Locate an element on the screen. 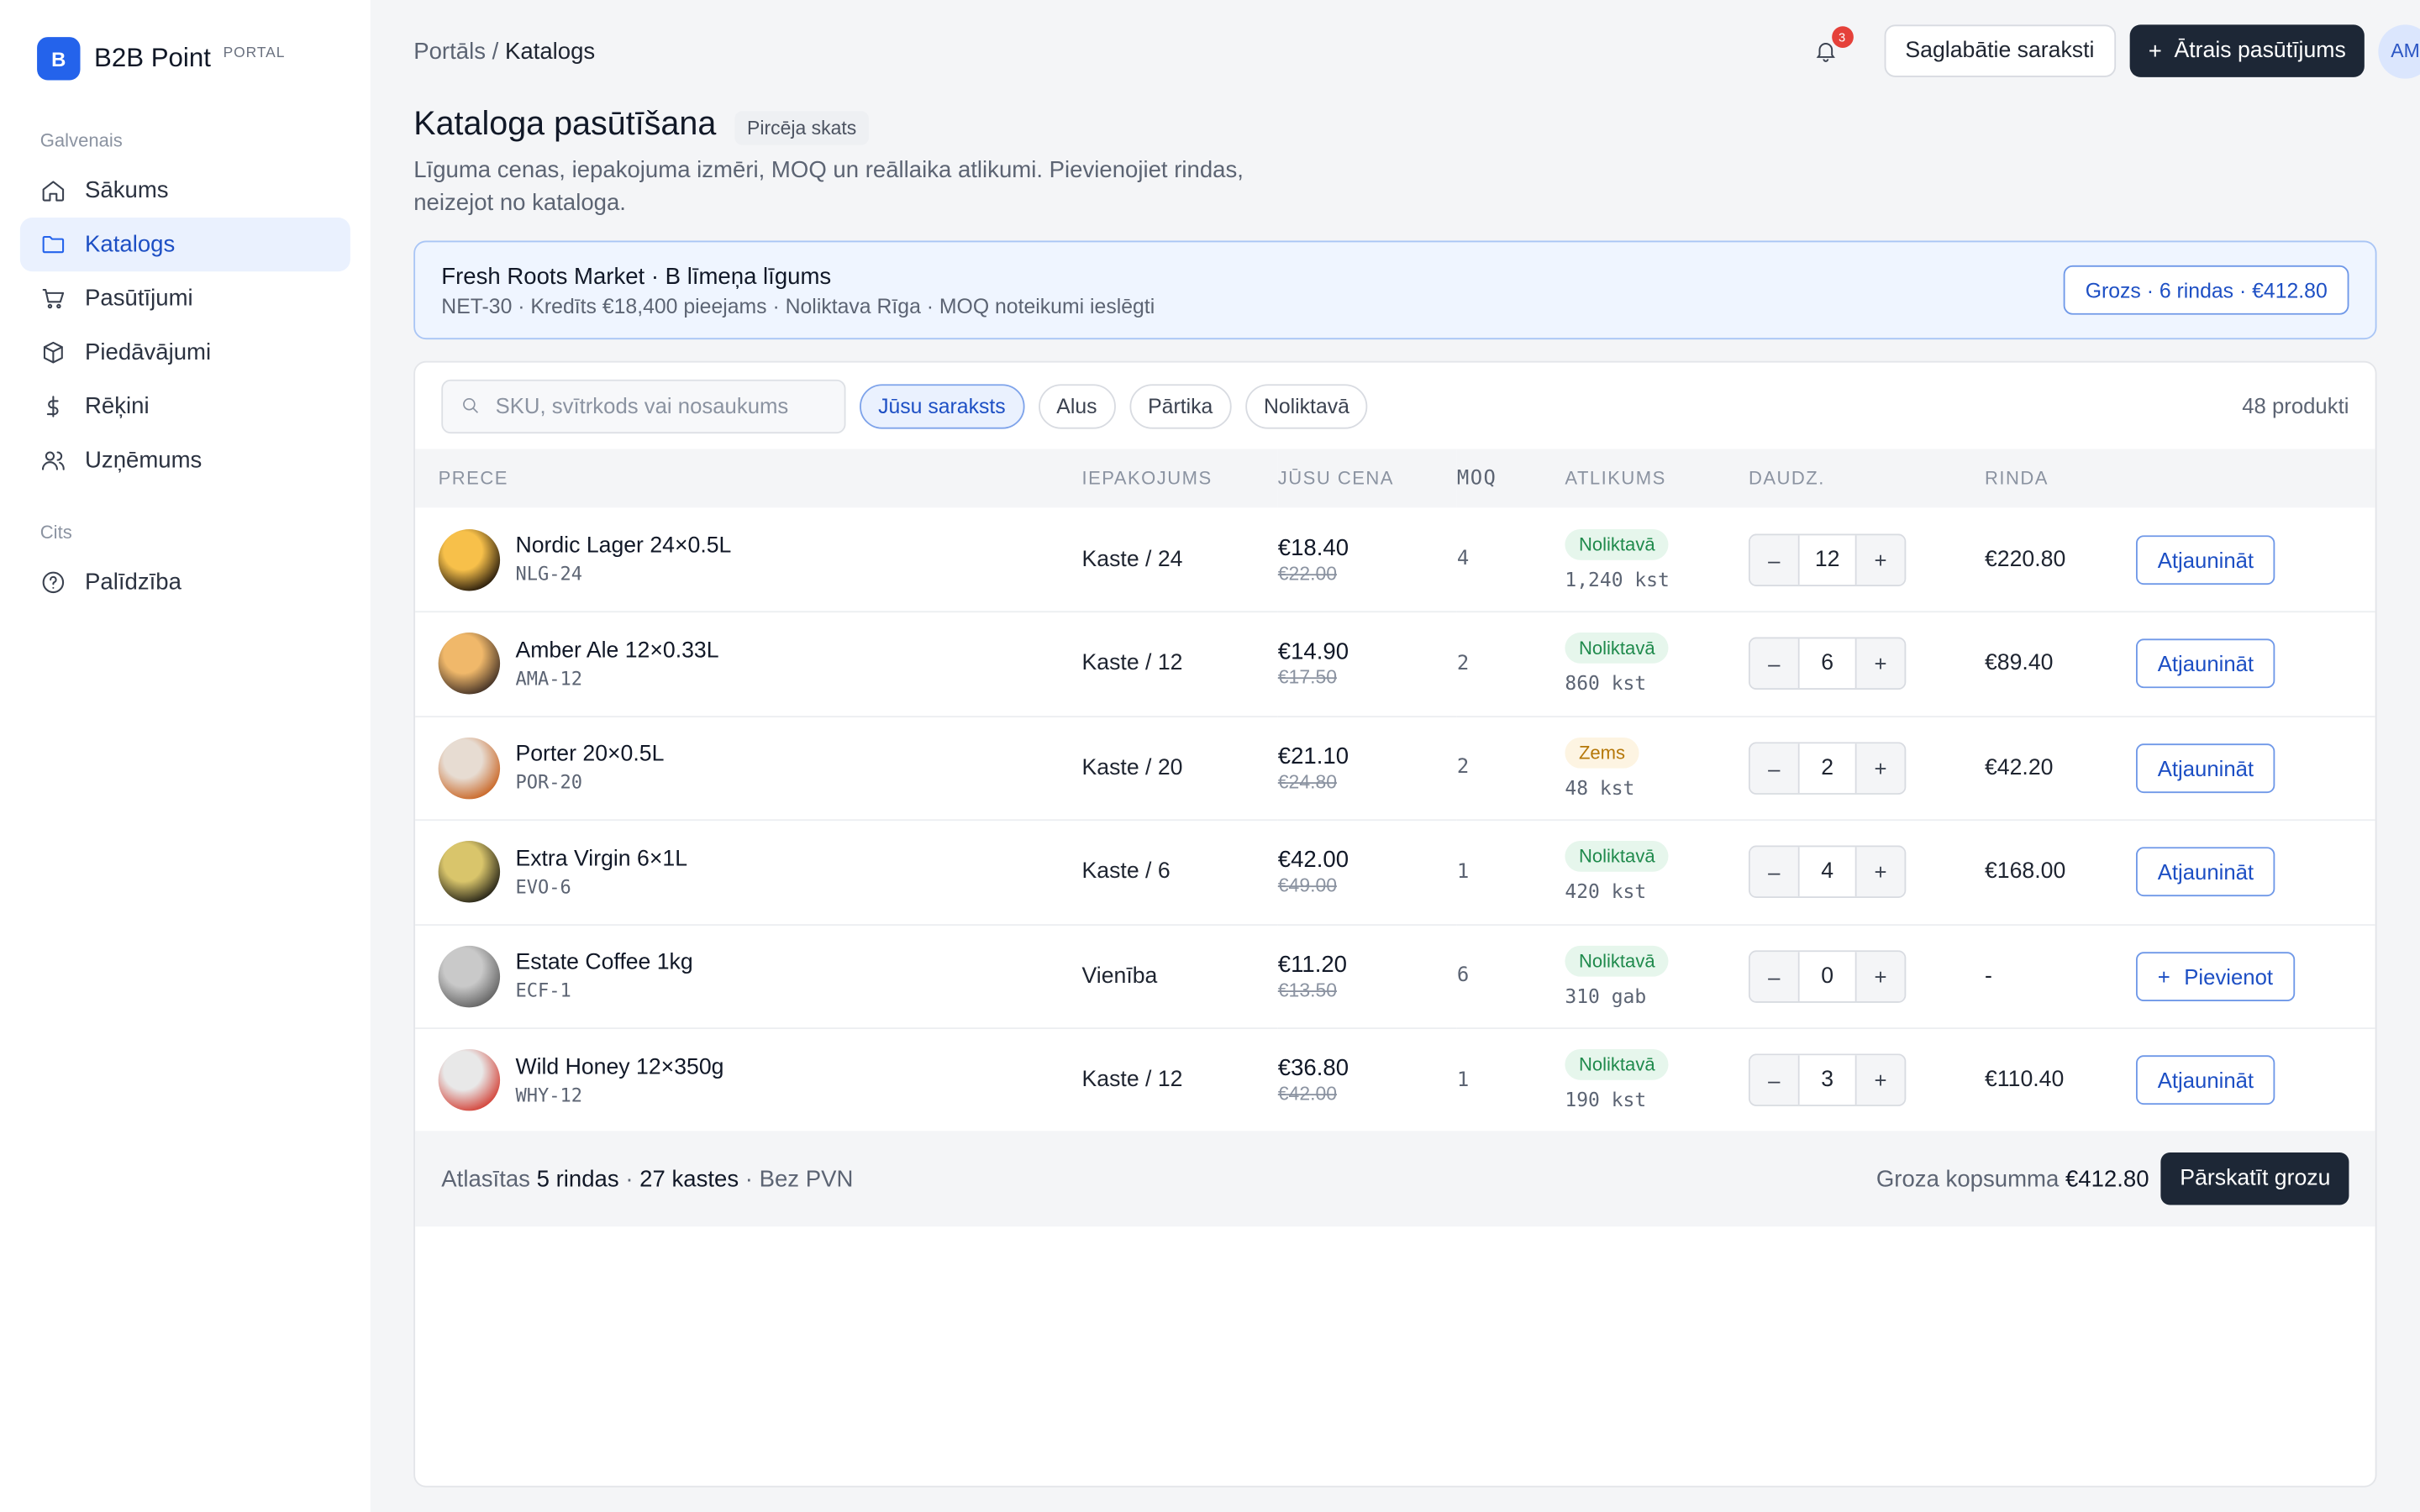  breadcrumb-root: Portāls is located at coordinates (450, 51).